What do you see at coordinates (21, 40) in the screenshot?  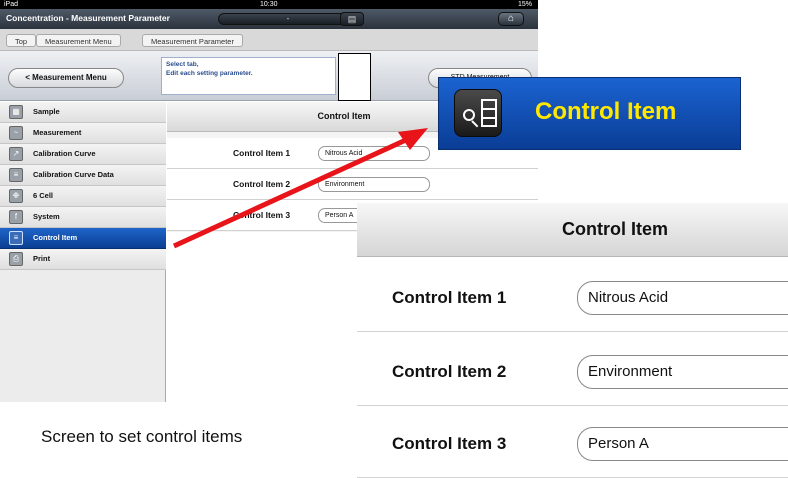 I see `breadcrumb-top: Top` at bounding box center [21, 40].